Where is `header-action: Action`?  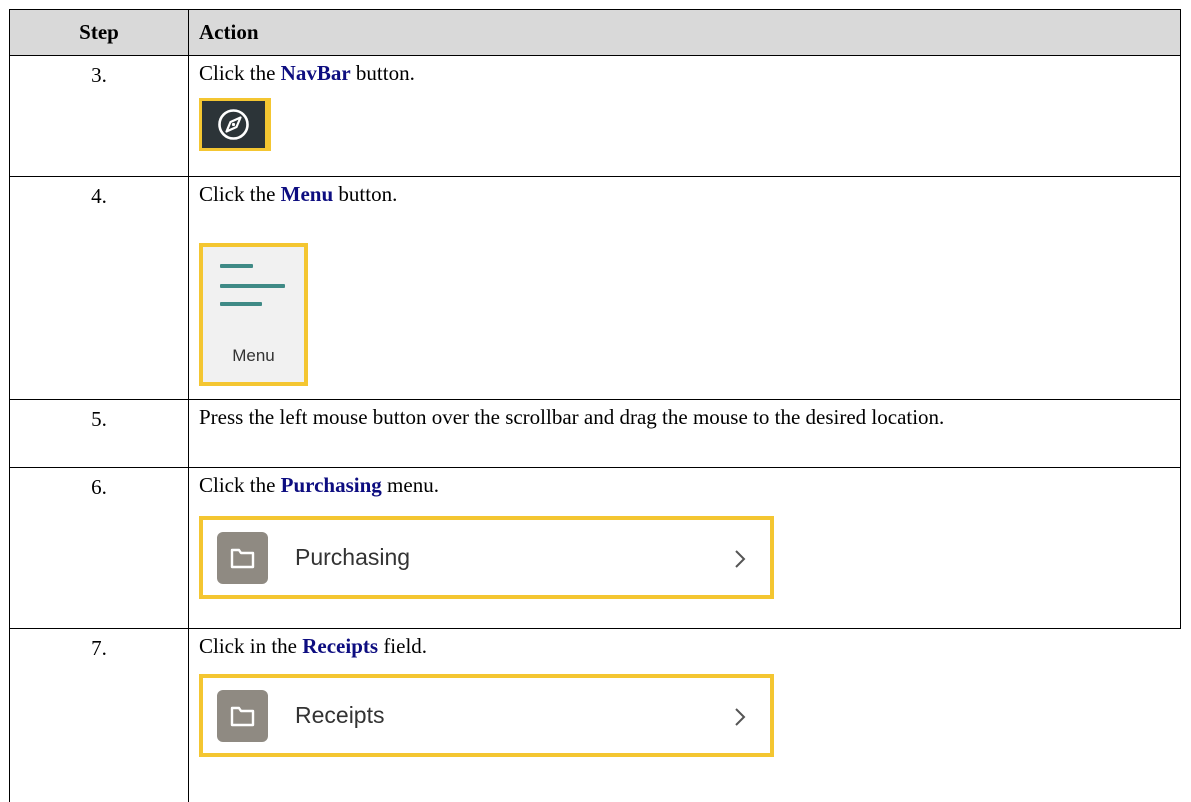
header-action: Action is located at coordinates (229, 32).